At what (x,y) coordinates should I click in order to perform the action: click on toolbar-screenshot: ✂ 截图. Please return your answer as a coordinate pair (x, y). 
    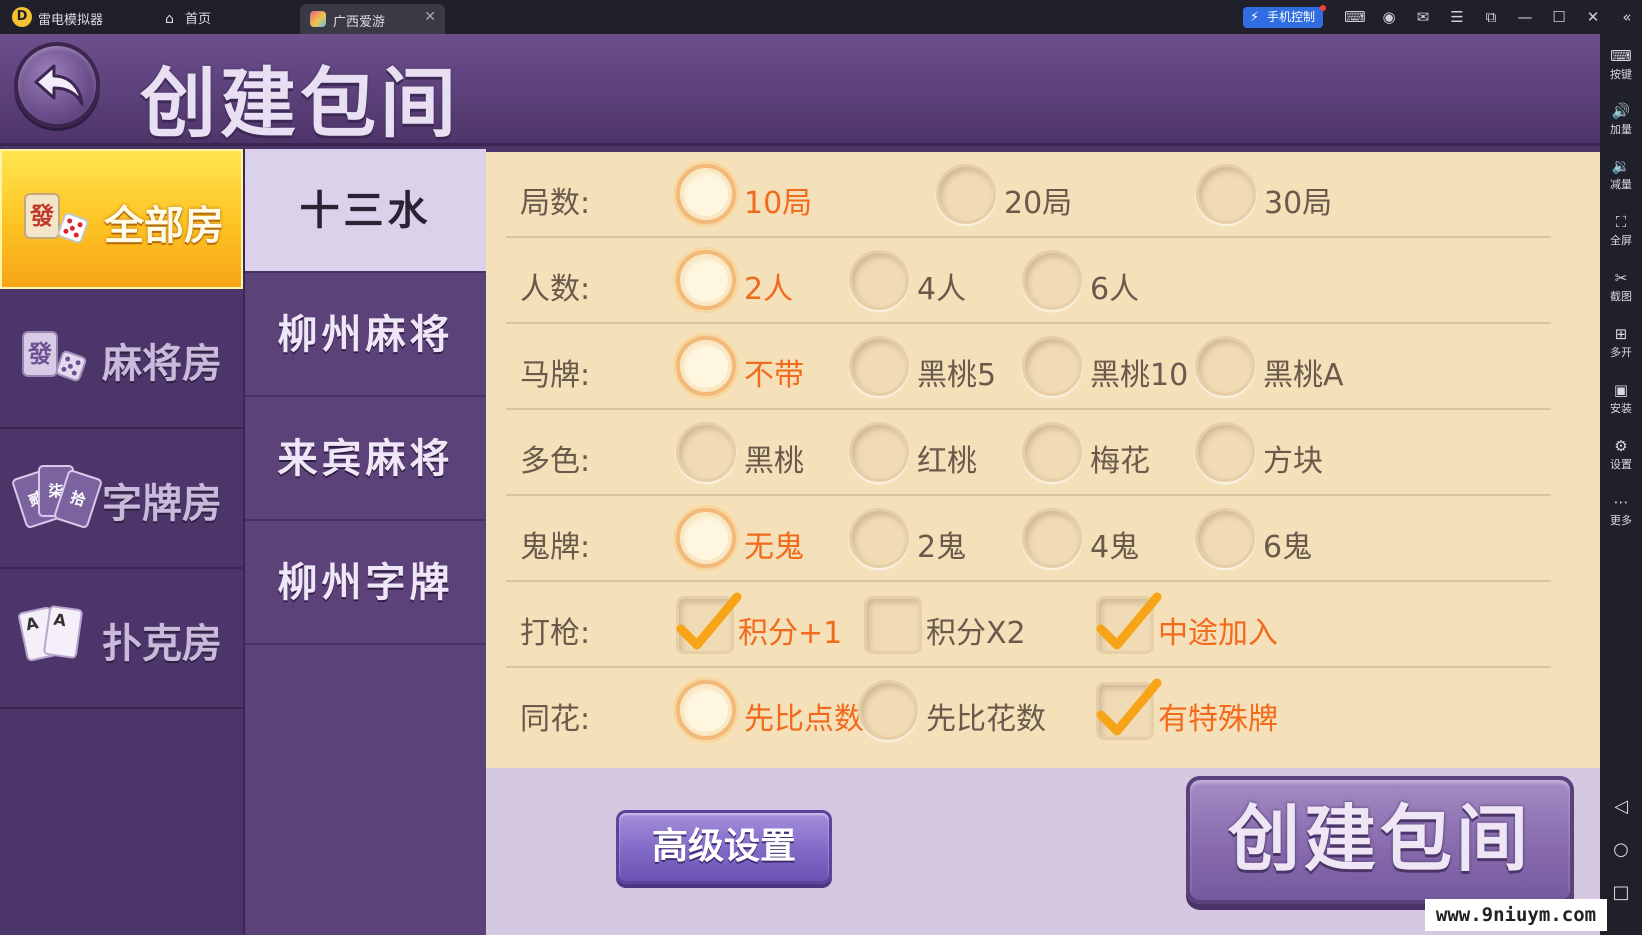
    Looking at the image, I should click on (1621, 286).